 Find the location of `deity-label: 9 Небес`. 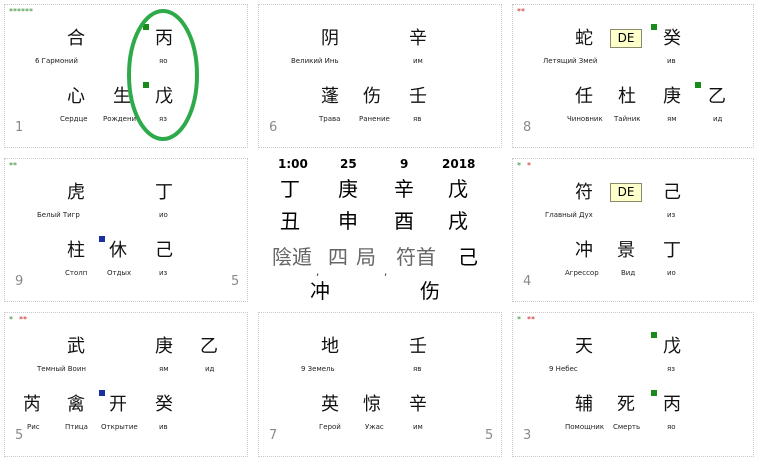

deity-label: 9 Небес is located at coordinates (563, 369).